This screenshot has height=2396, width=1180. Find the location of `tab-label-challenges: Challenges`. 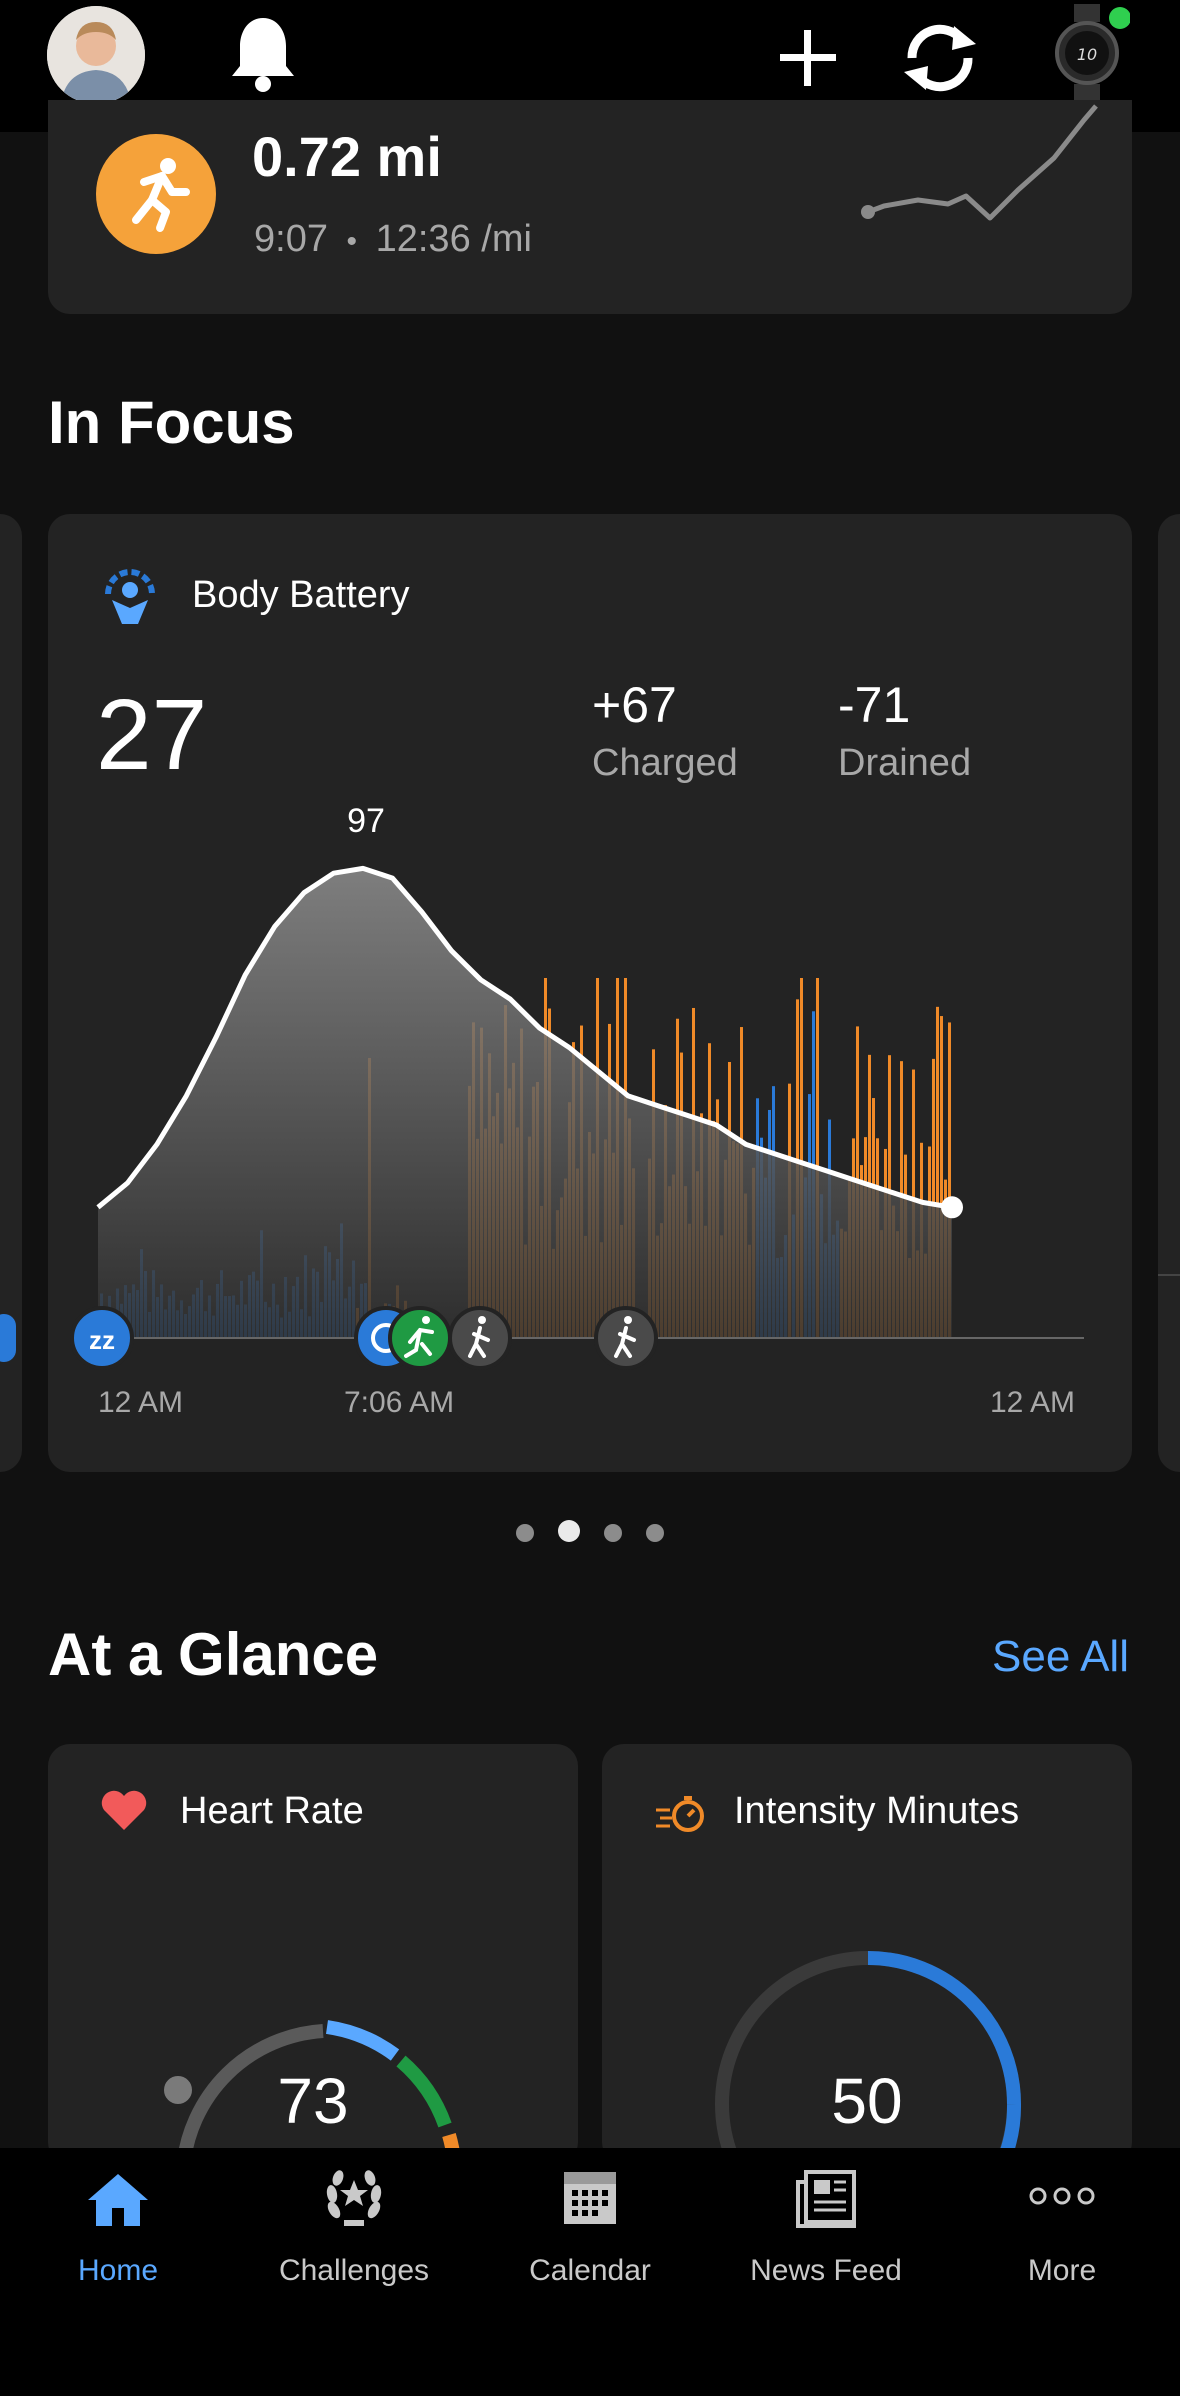

tab-label-challenges: Challenges is located at coordinates (354, 2270).